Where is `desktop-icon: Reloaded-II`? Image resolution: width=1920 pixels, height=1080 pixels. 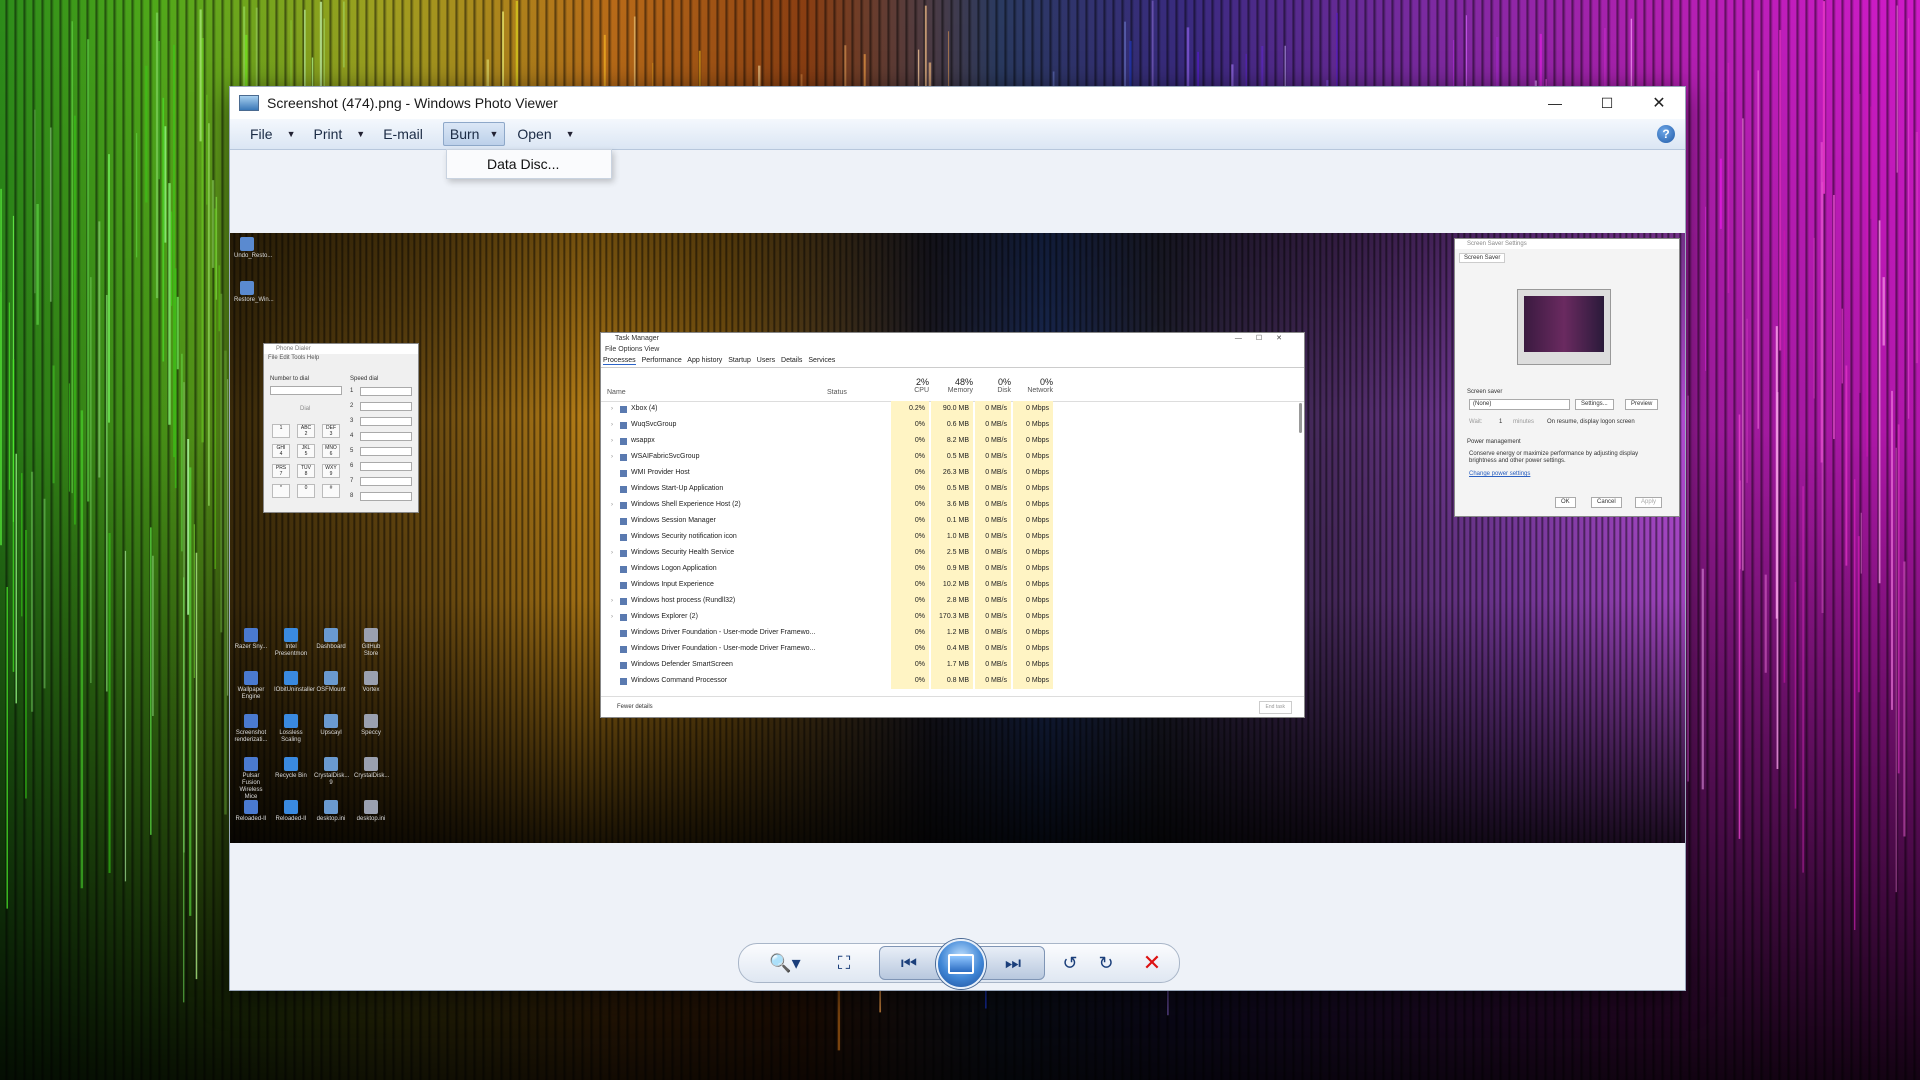 desktop-icon: Reloaded-II is located at coordinates (291, 811).